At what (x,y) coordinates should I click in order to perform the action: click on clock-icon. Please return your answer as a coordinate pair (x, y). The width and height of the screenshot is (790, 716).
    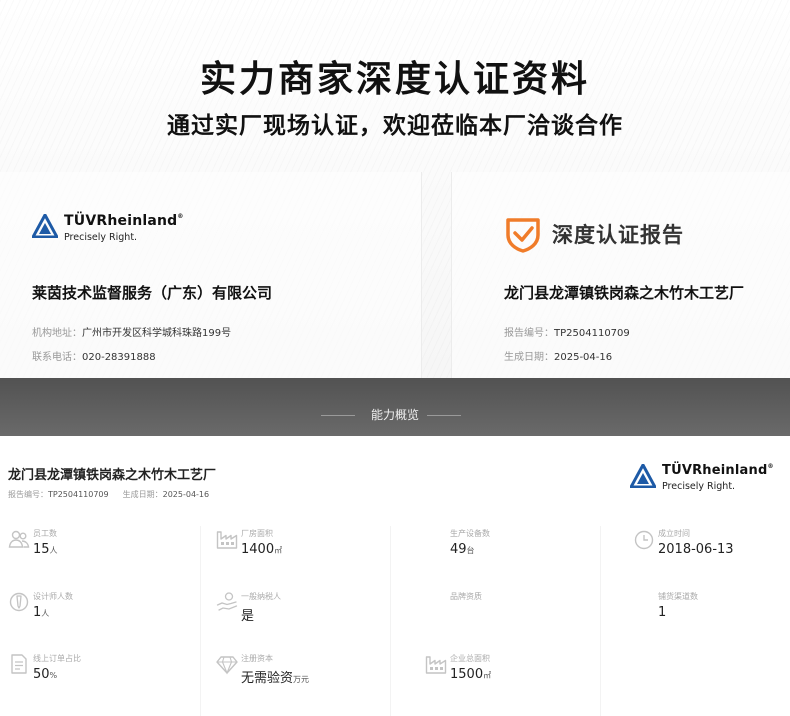
    Looking at the image, I should click on (644, 540).